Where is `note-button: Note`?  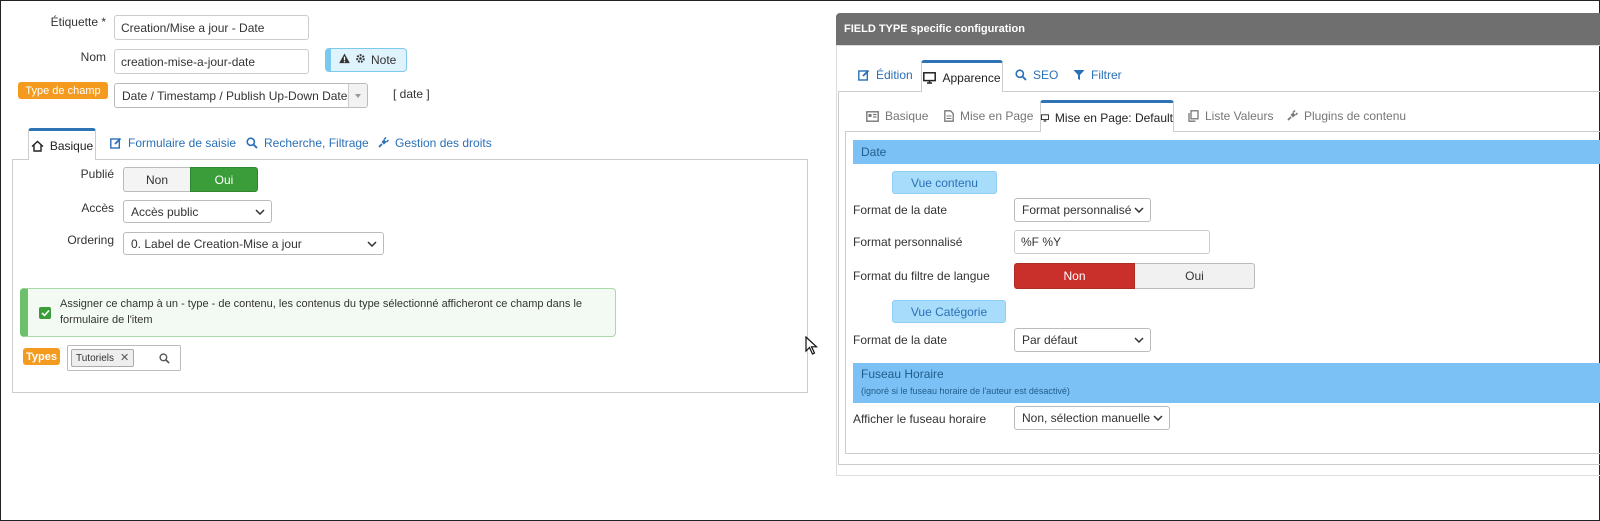
note-button: Note is located at coordinates (366, 60).